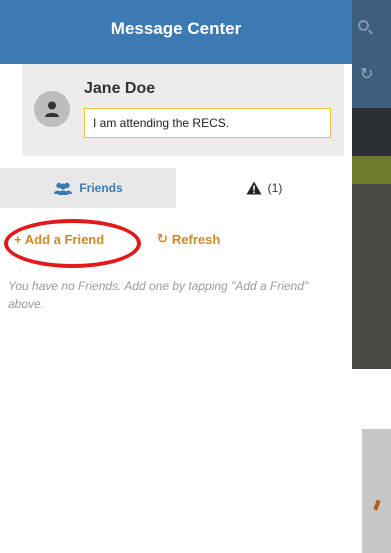  I want to click on refresh-label: Refresh, so click(196, 239).